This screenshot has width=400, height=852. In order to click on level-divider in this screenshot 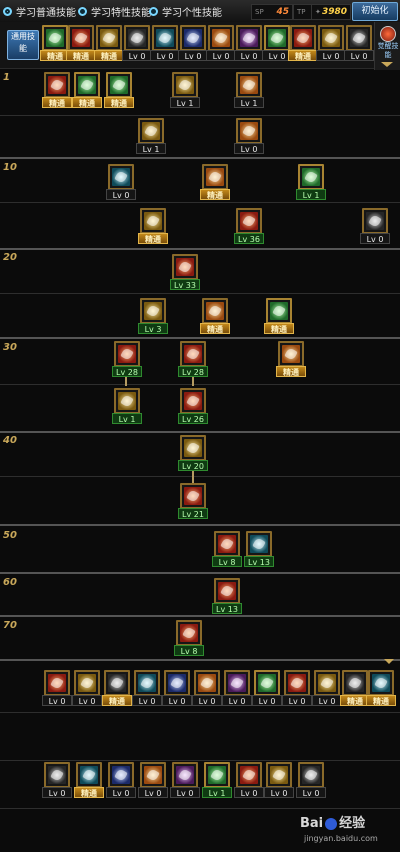, I will do `click(200, 573)`.